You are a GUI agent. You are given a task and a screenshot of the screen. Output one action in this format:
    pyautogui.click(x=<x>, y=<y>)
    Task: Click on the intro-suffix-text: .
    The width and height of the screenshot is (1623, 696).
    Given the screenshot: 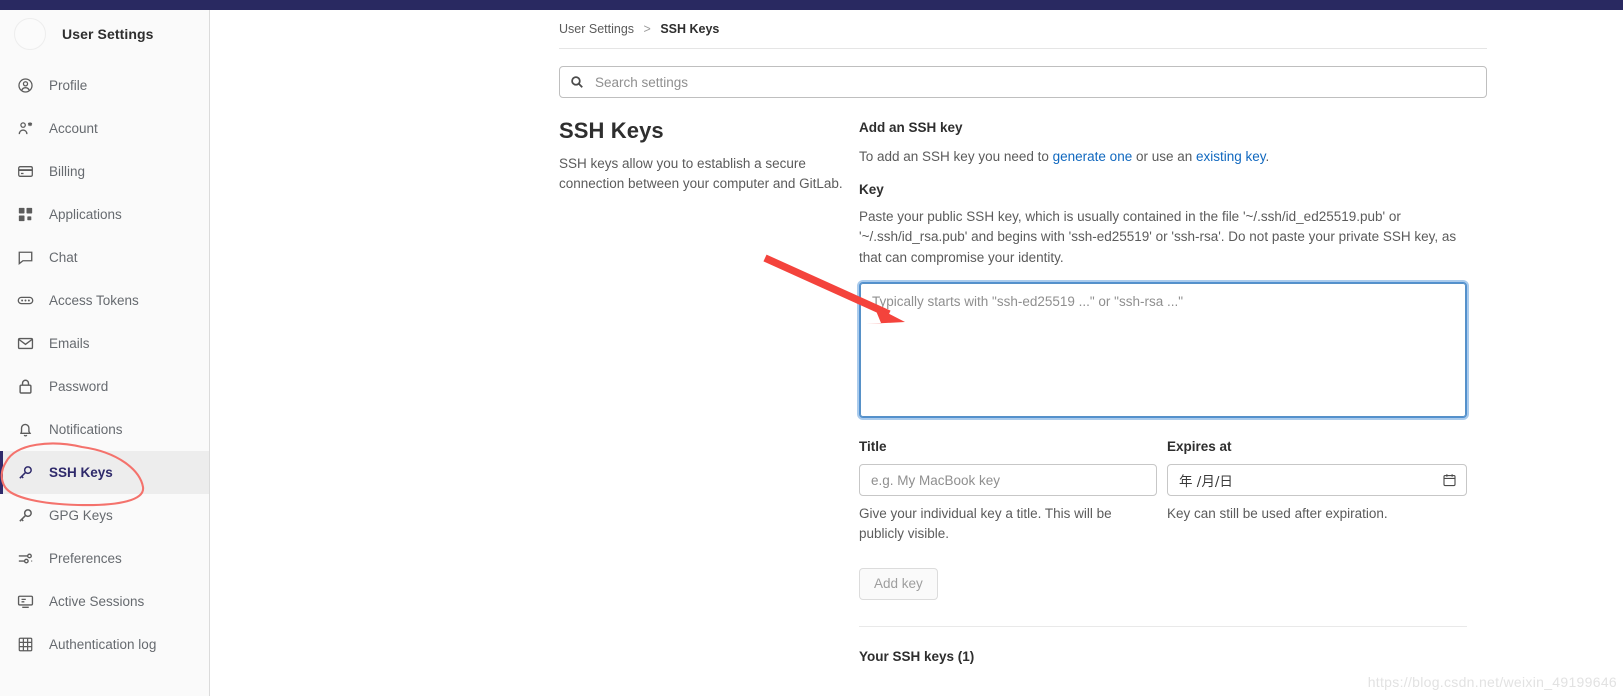 What is the action you would take?
    pyautogui.click(x=1267, y=156)
    